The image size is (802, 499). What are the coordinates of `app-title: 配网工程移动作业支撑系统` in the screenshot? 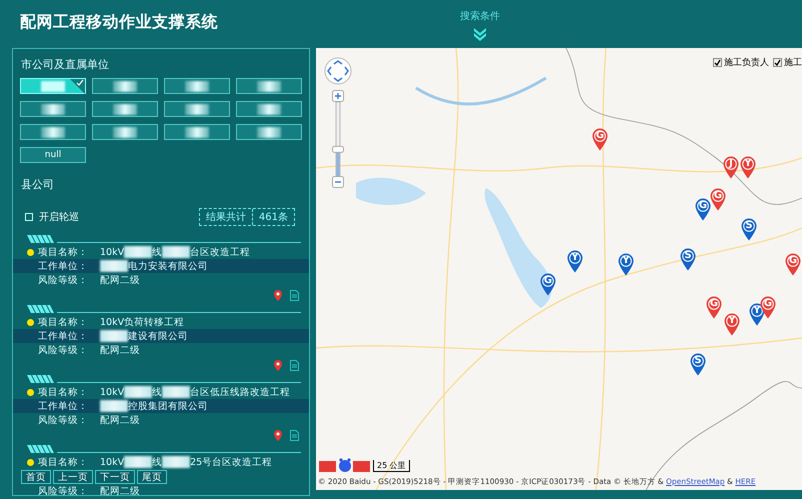 It's located at (119, 22).